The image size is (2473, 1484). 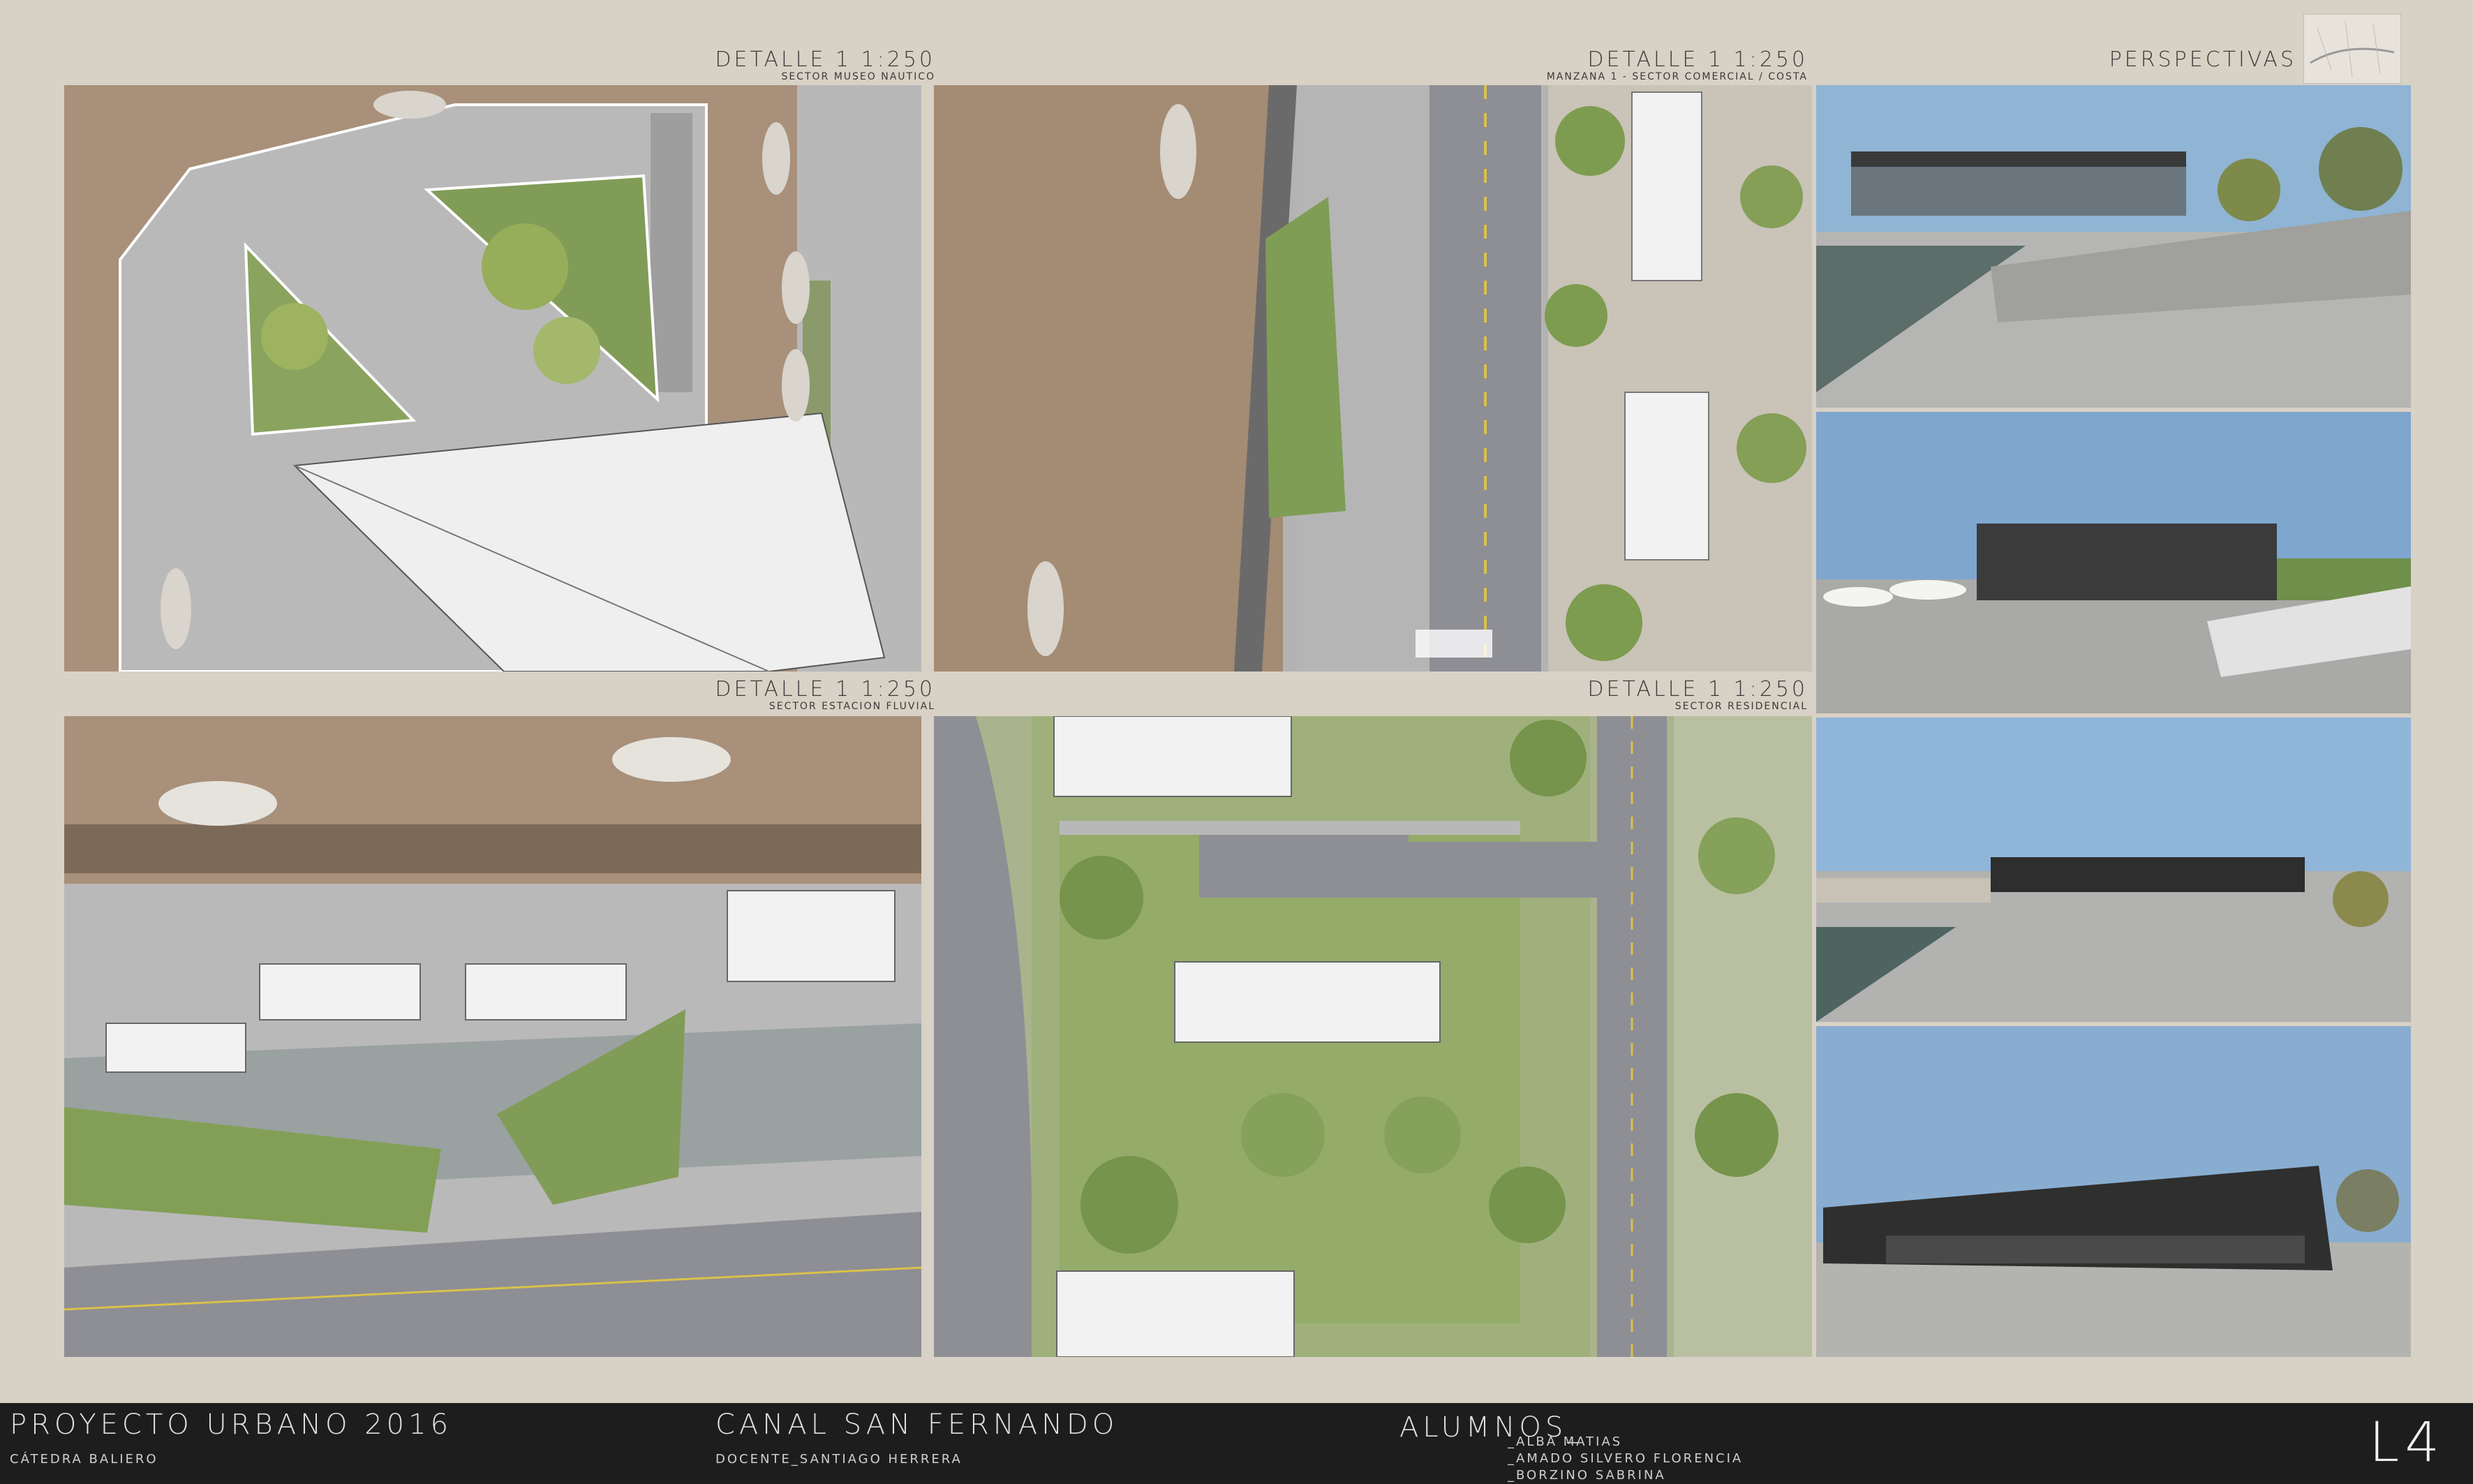 What do you see at coordinates (825, 689) in the screenshot?
I see `detail3-title: DETALLE 1 1:250` at bounding box center [825, 689].